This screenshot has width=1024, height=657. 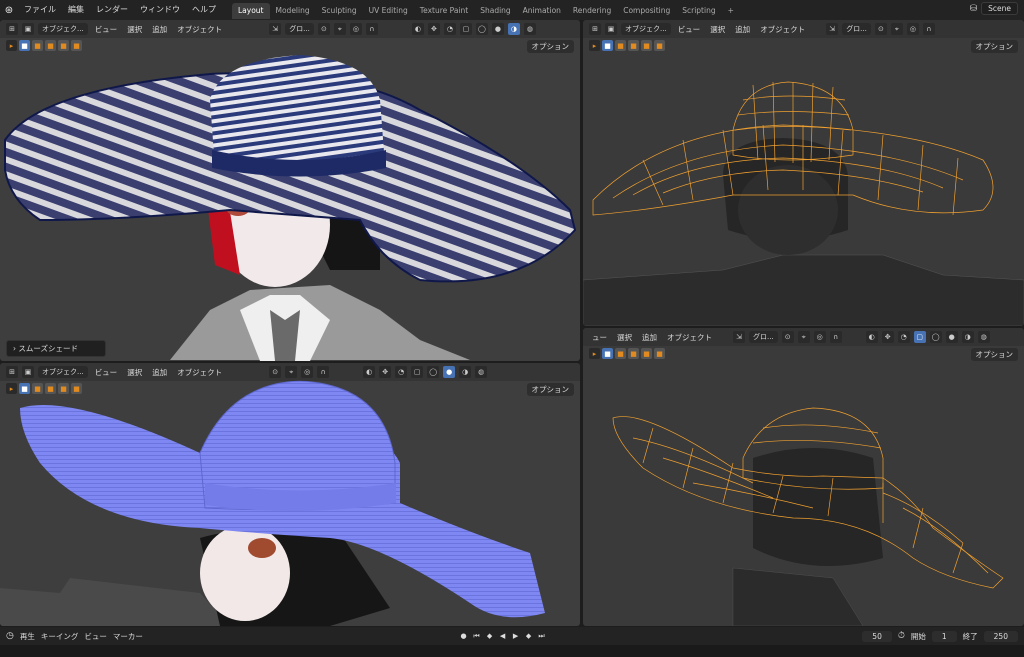 What do you see at coordinates (974, 9) in the screenshot?
I see `scene-icon: ⛁` at bounding box center [974, 9].